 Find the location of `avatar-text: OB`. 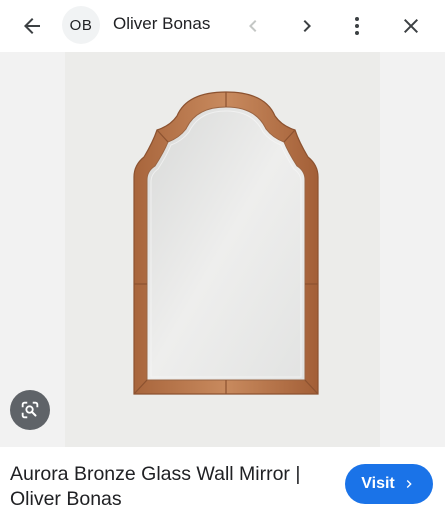

avatar-text: OB is located at coordinates (81, 25).